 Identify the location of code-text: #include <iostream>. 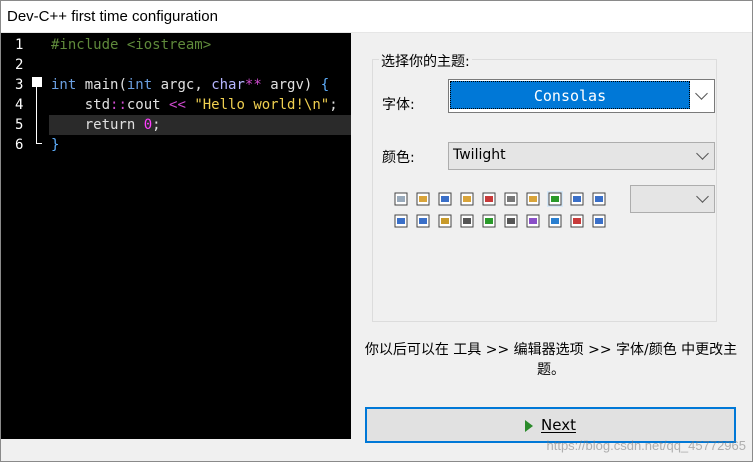
(131, 45).